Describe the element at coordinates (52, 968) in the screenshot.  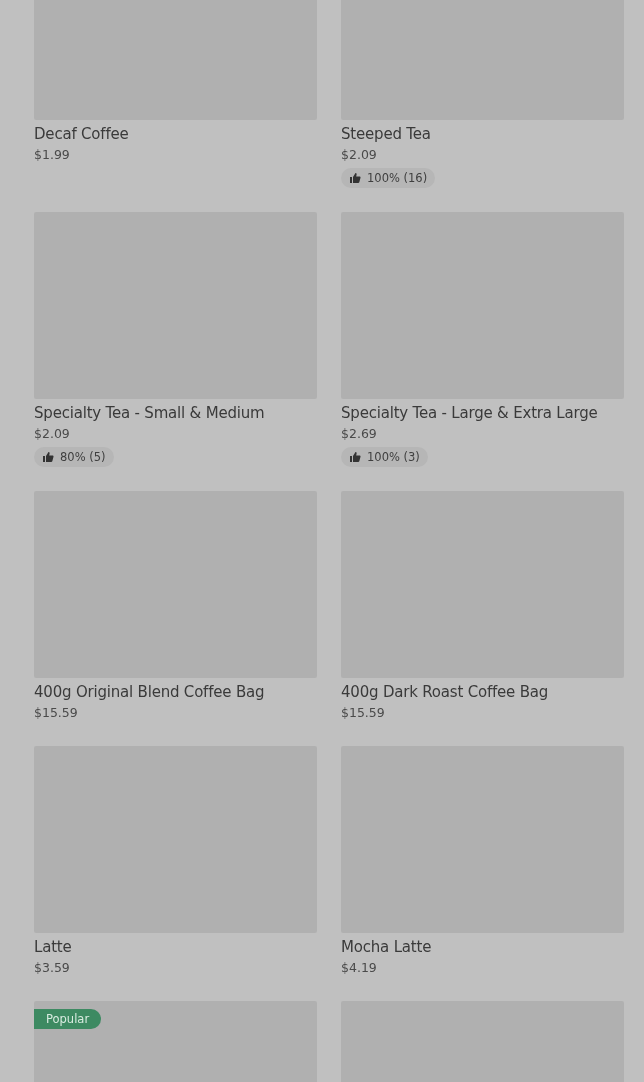
I see `product-price: $3.59` at that location.